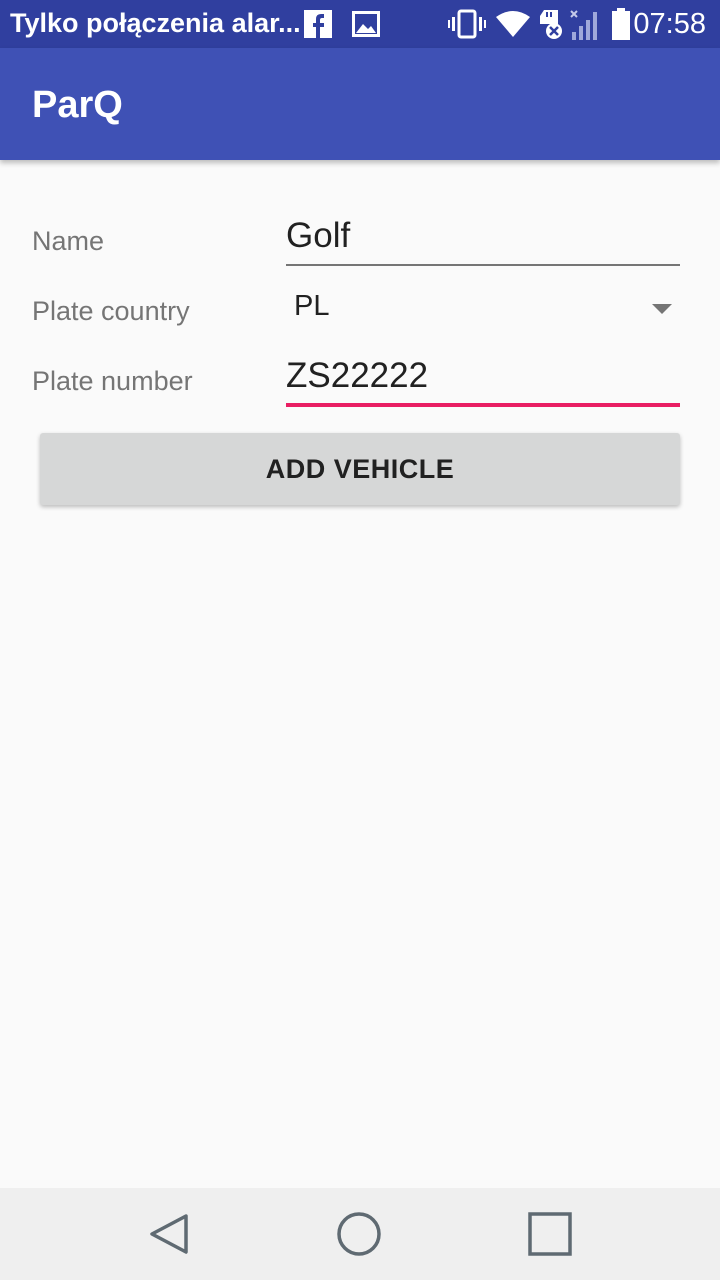 The image size is (720, 1280). I want to click on name-input: Golf, so click(483, 236).